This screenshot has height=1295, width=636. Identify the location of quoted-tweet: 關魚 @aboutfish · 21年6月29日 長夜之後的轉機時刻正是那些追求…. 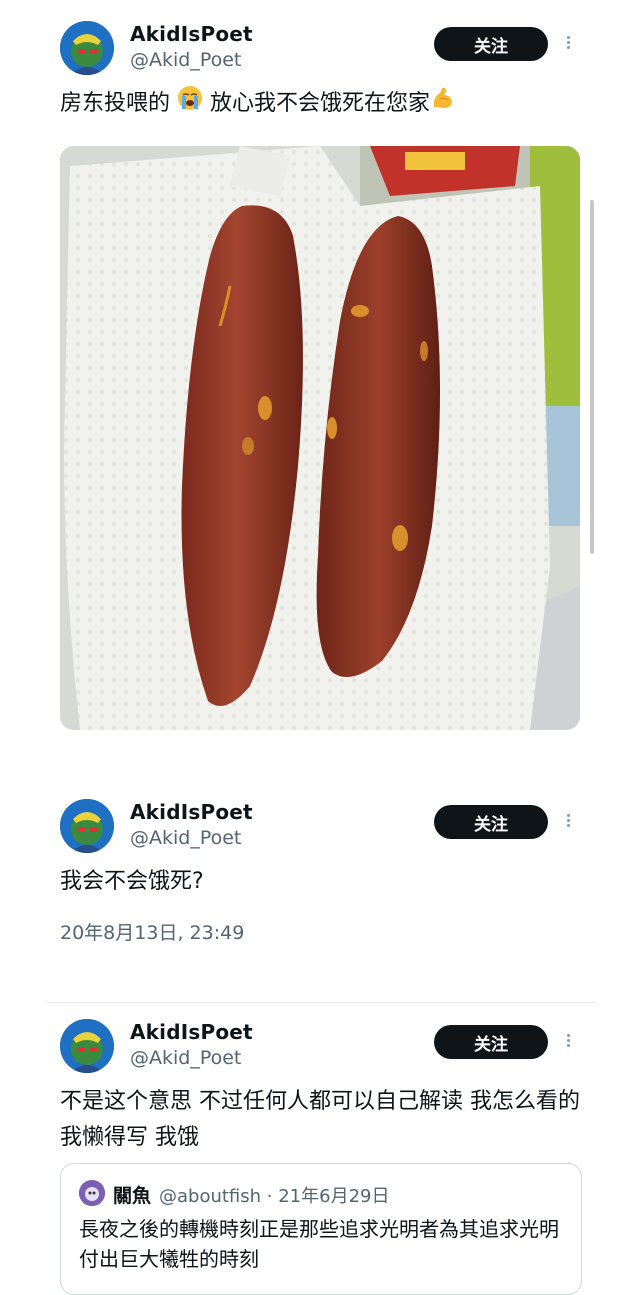
(321, 1229).